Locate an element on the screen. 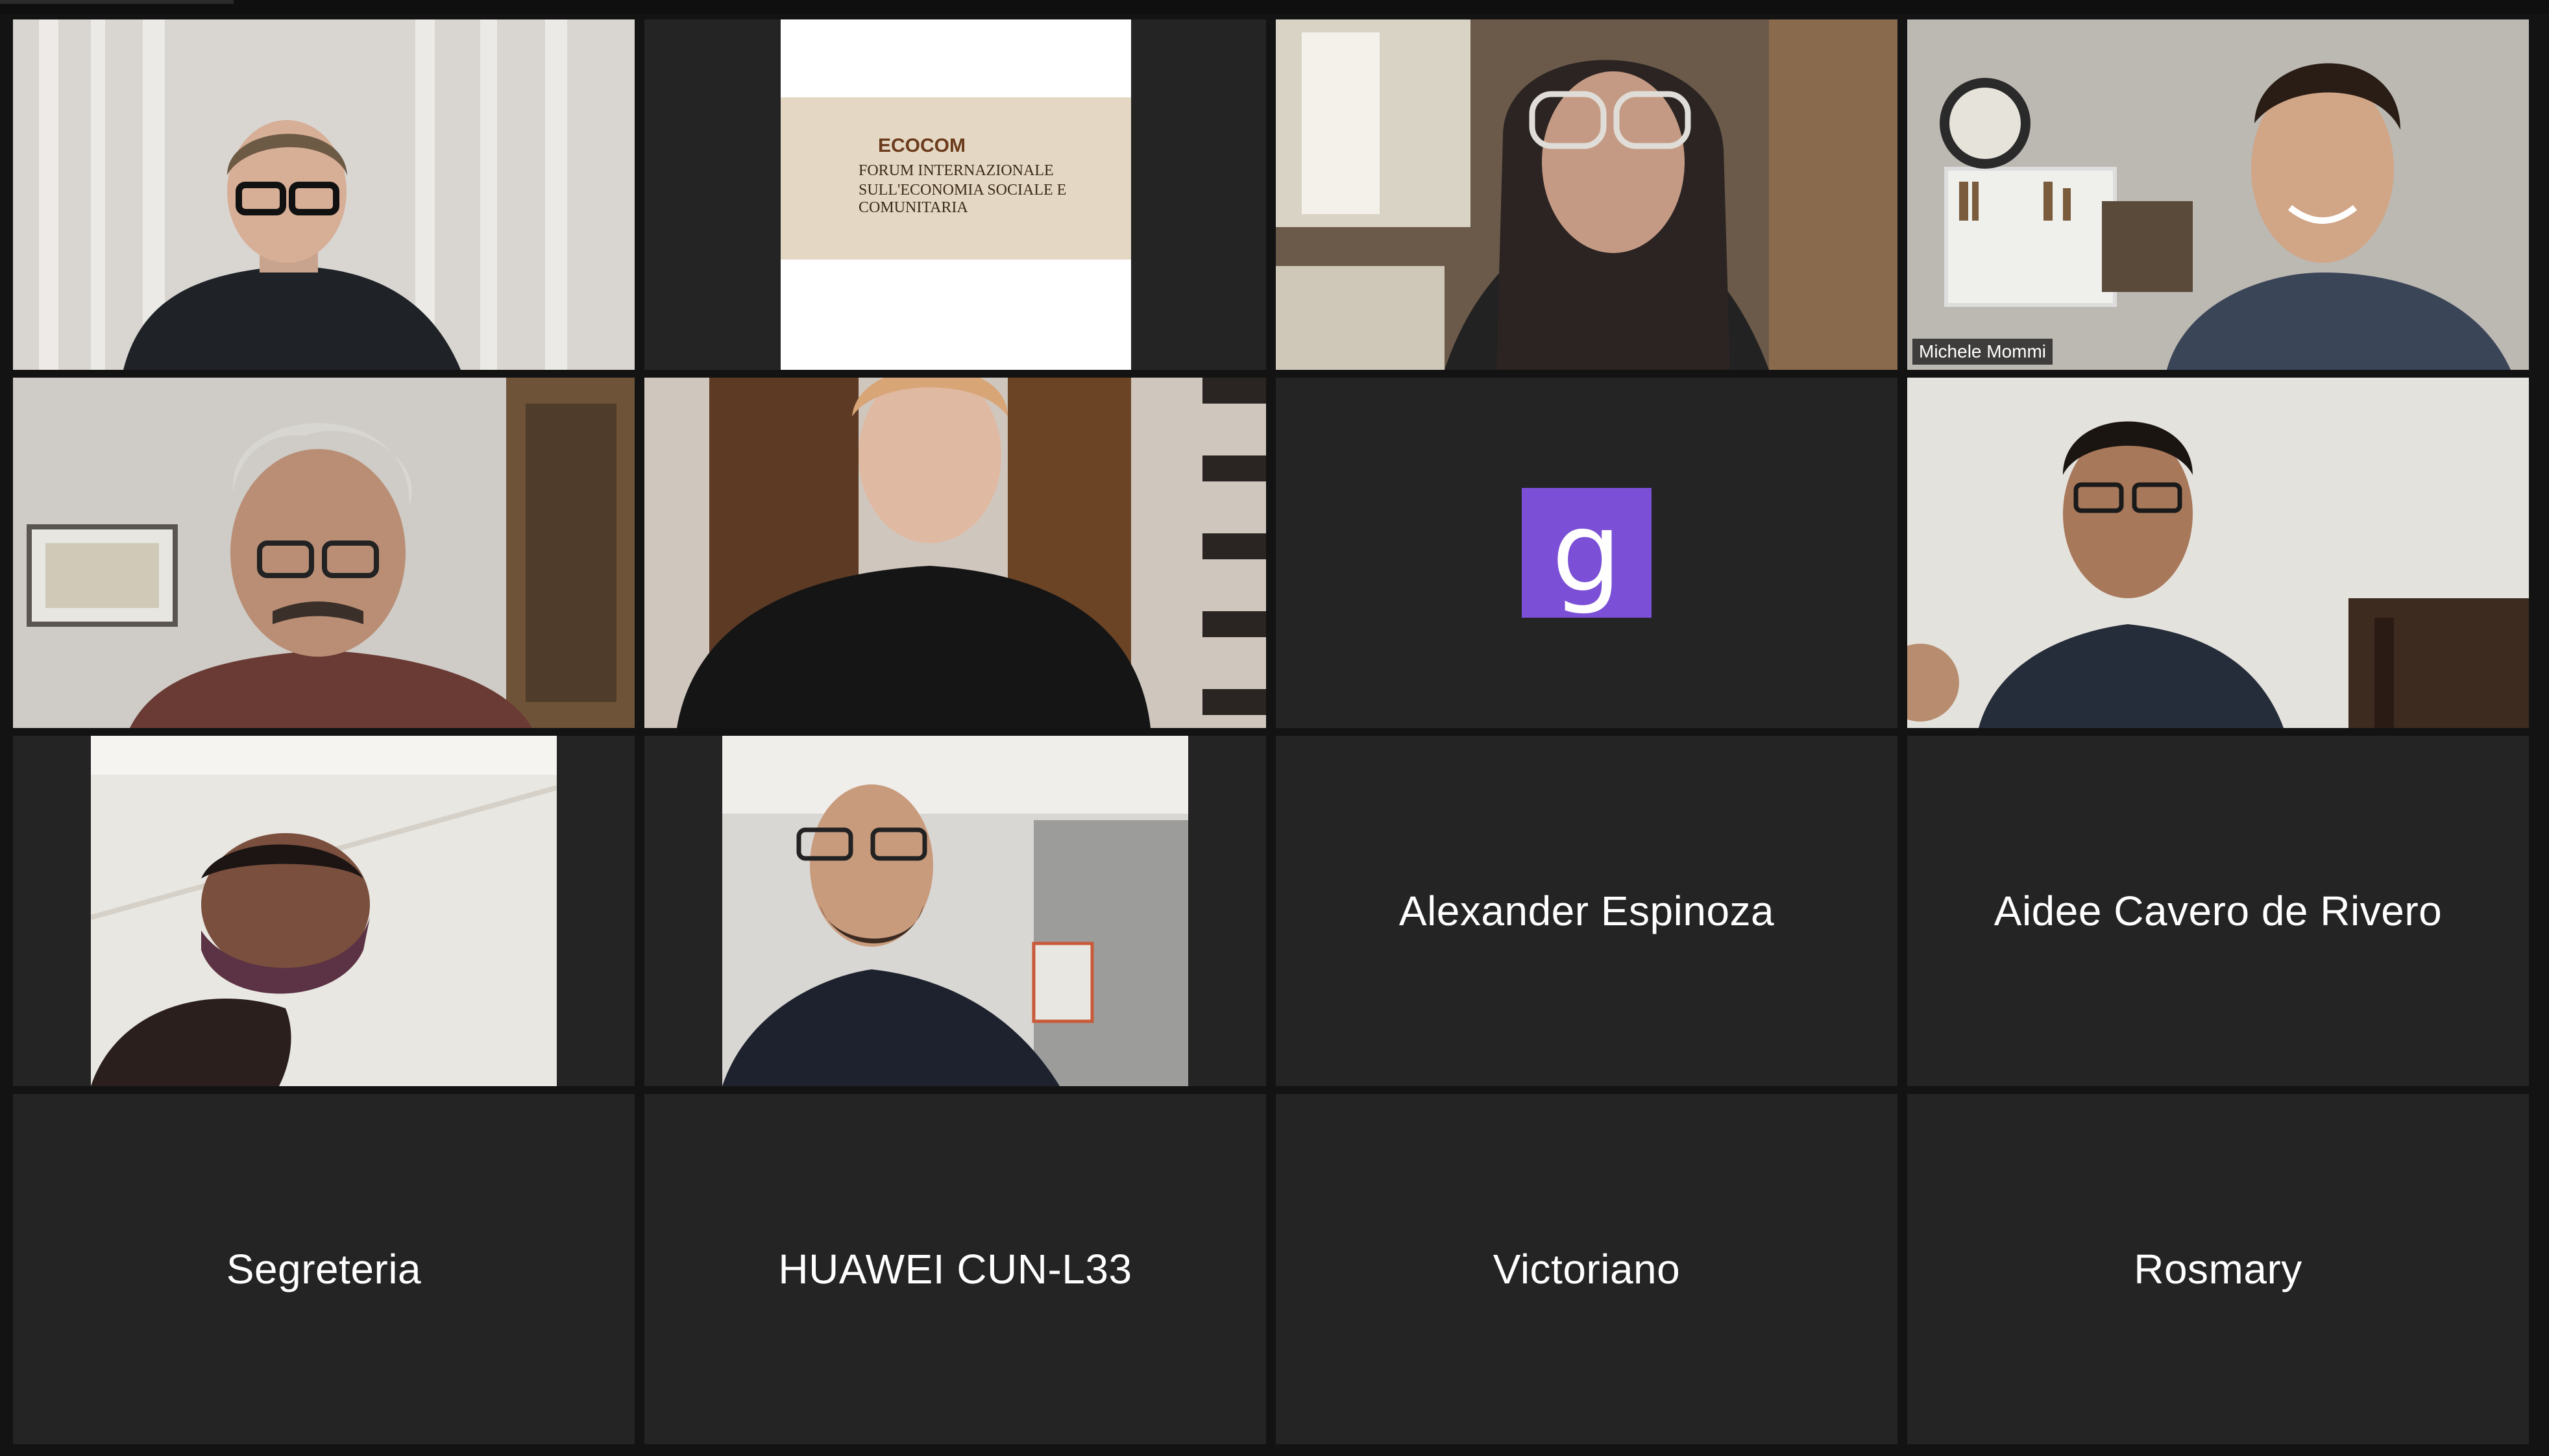 The height and width of the screenshot is (1456, 2549). participant-tile-15: Victoriano is located at coordinates (1586, 1269).